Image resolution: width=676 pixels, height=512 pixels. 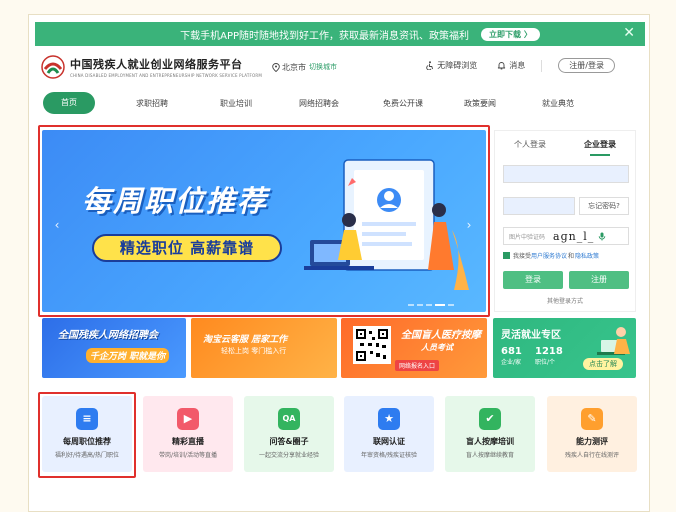 What do you see at coordinates (571, 256) in the screenshot?
I see `agree-and: 和` at bounding box center [571, 256].